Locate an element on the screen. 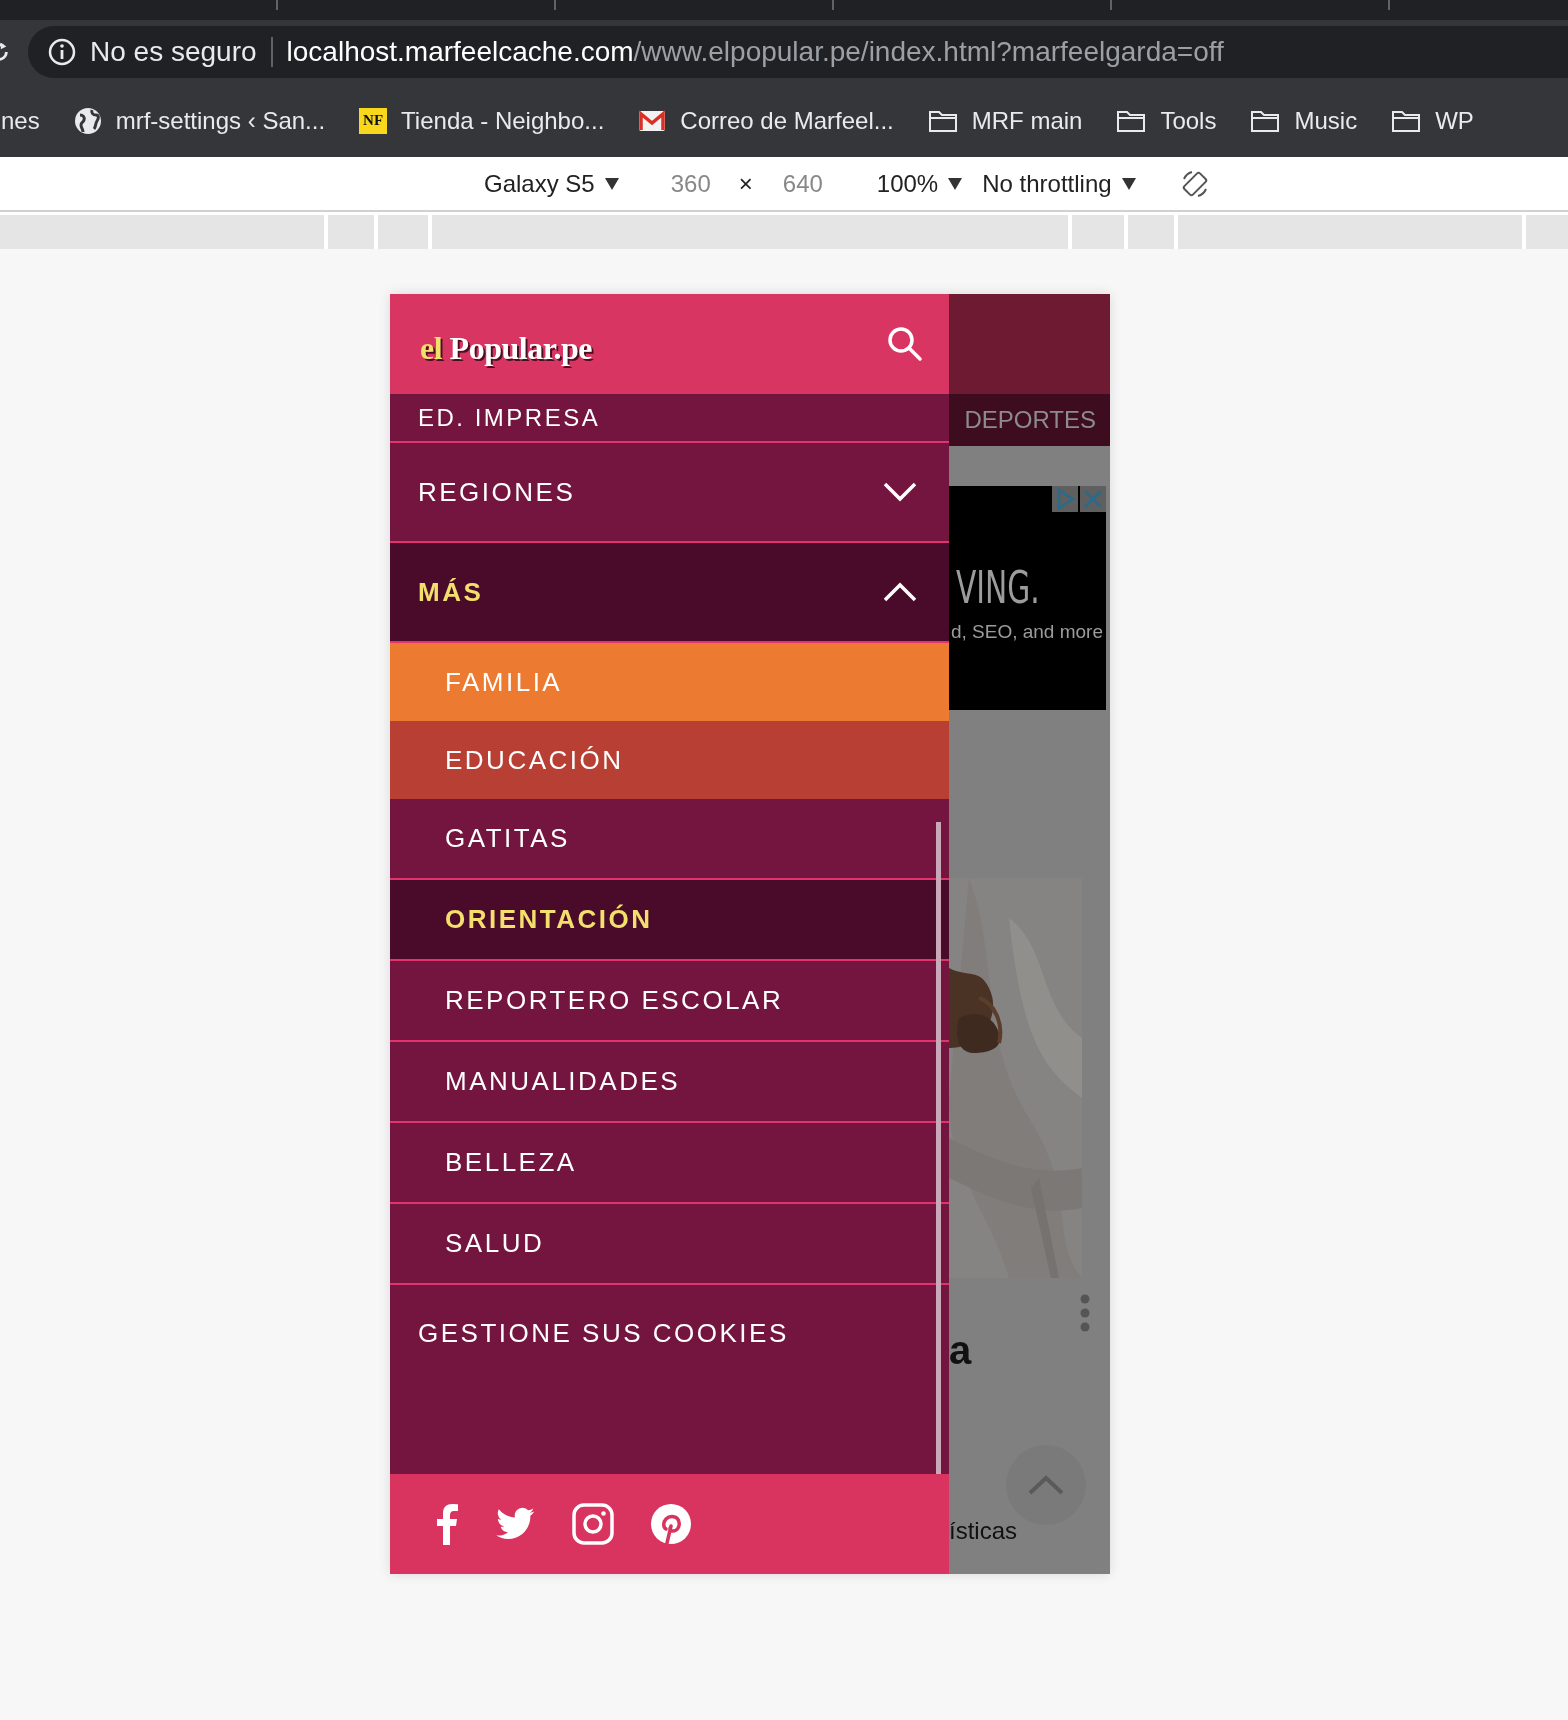 The height and width of the screenshot is (1720, 1568). globe-icon is located at coordinates (87, 120).